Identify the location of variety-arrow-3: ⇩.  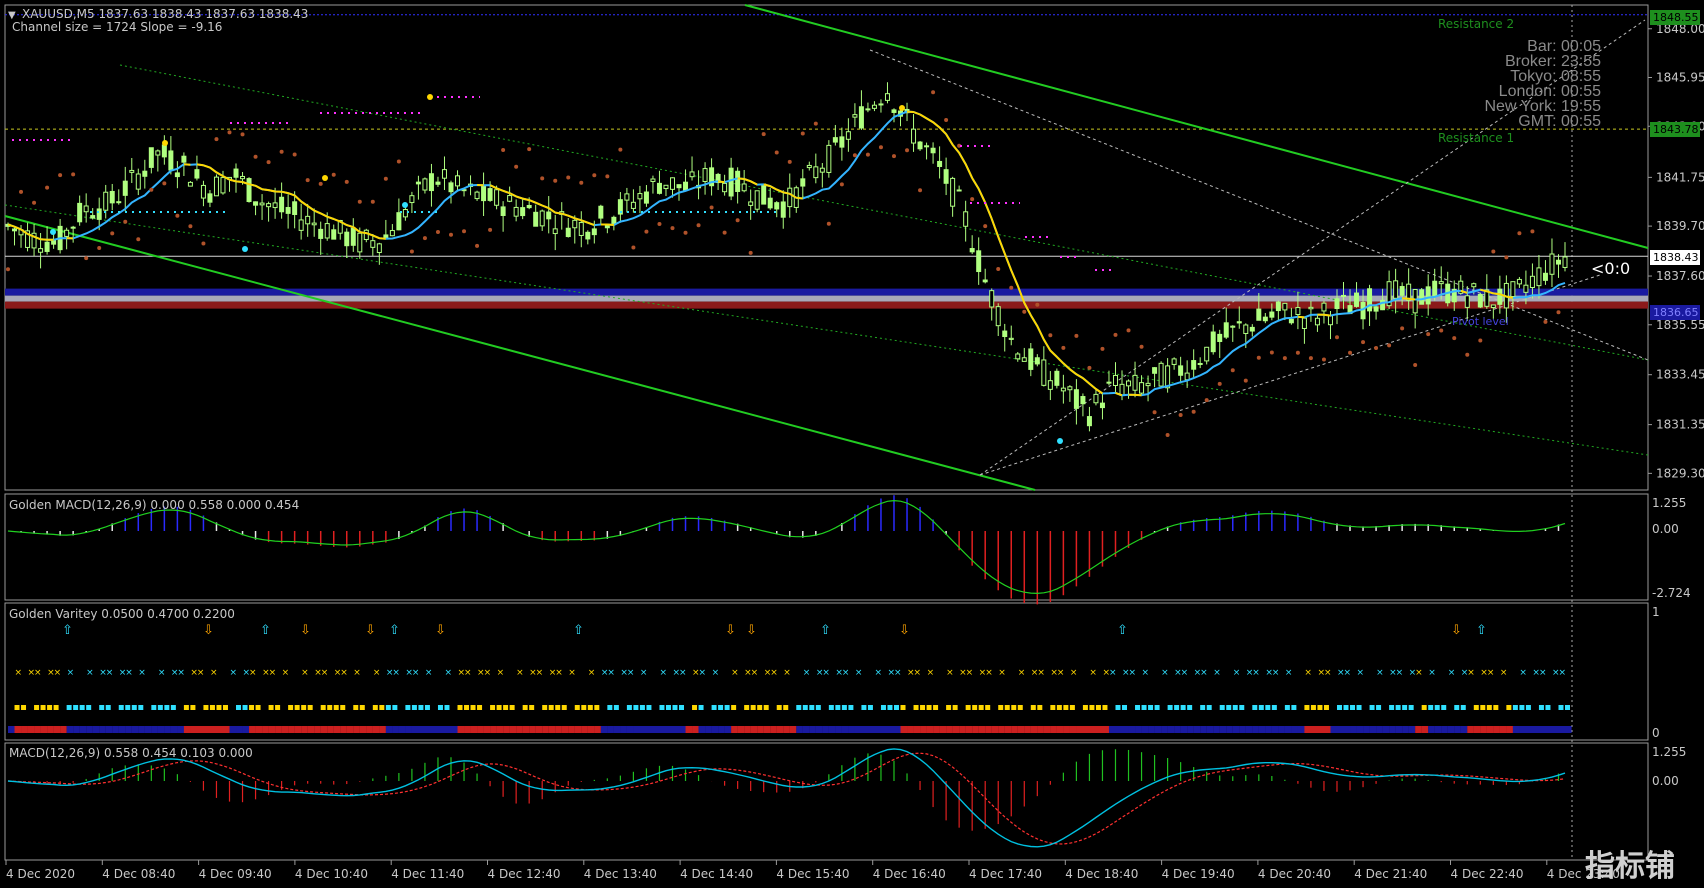
(305, 630).